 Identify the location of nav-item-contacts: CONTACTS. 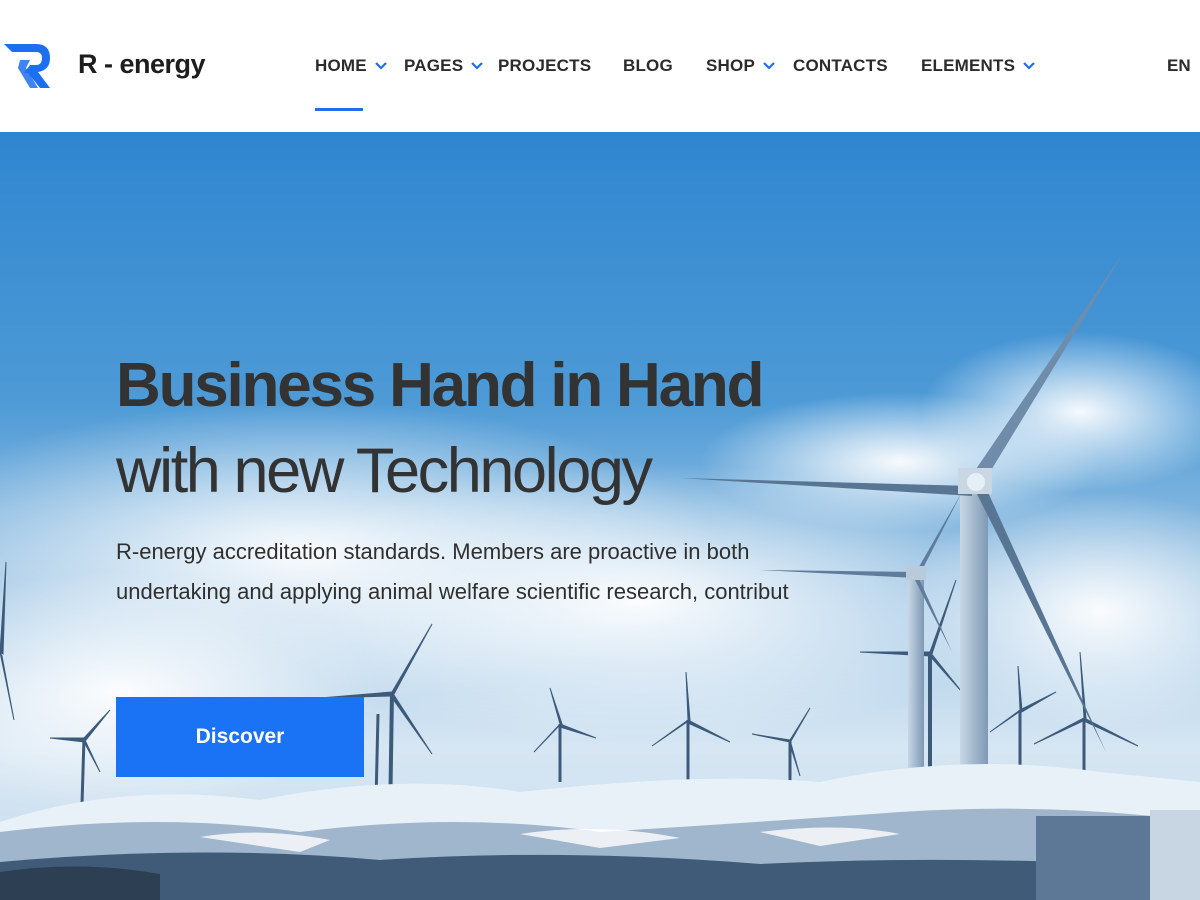
(840, 66).